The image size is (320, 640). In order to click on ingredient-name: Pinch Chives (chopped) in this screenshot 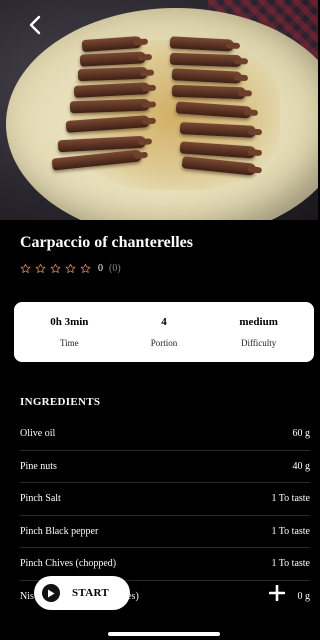, I will do `click(68, 564)`.